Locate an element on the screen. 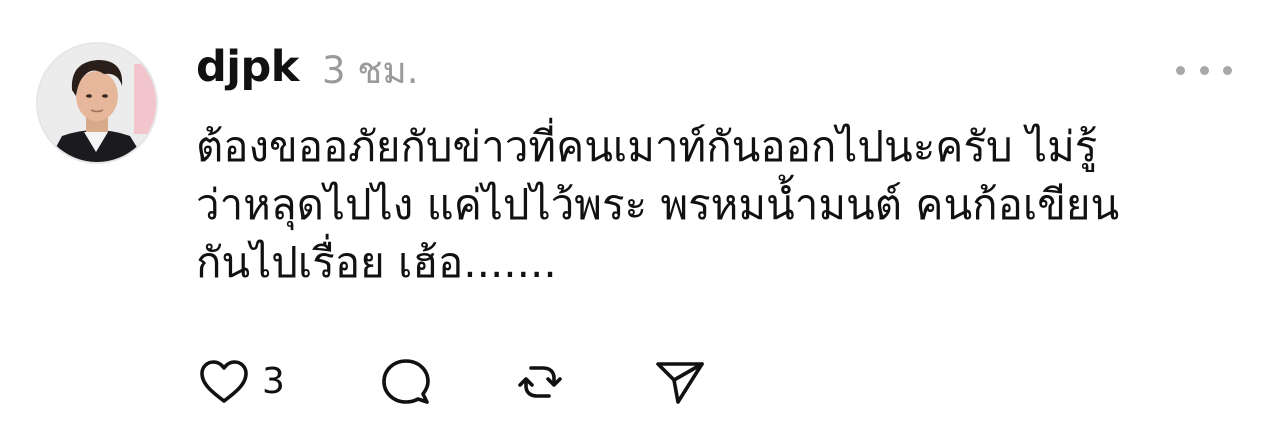 The height and width of the screenshot is (447, 1280). comment-bubble-icon is located at coordinates (406, 381).